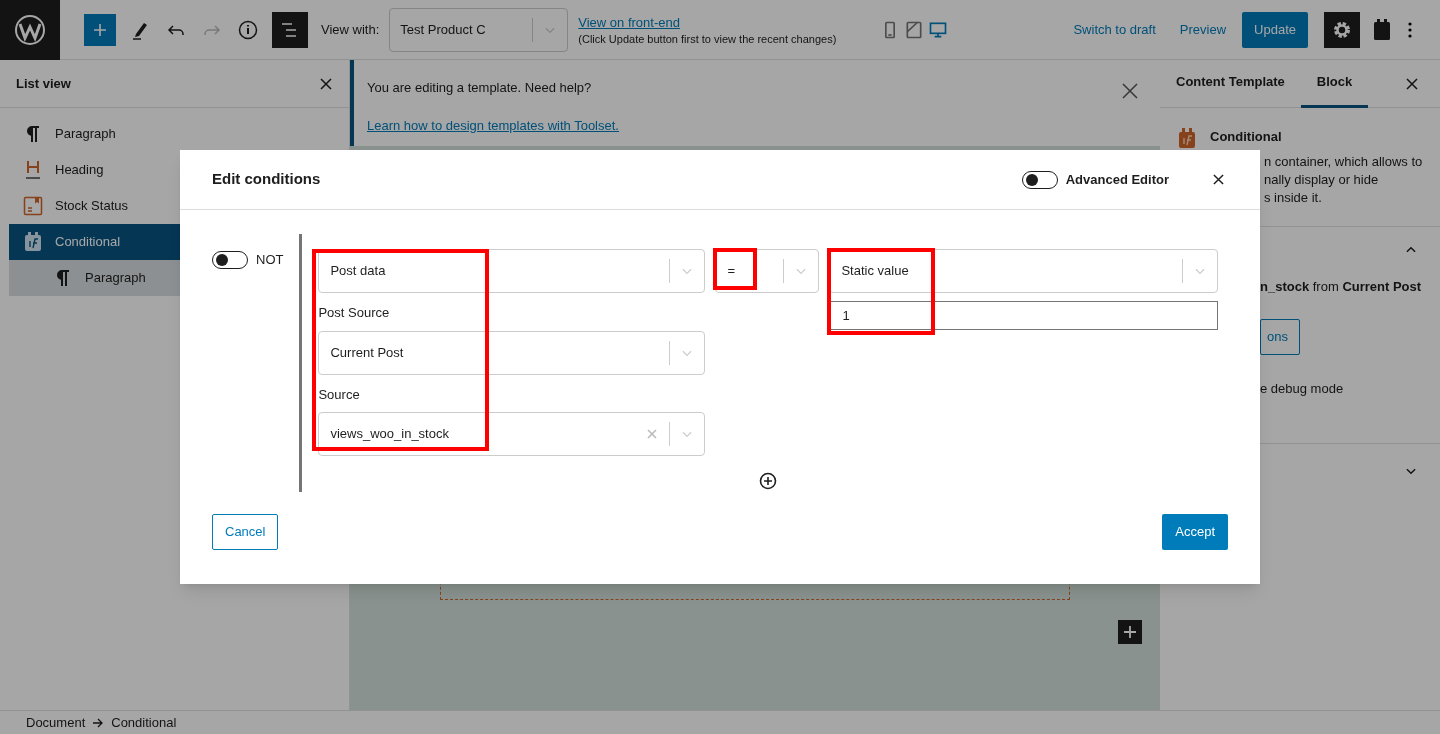  Describe the element at coordinates (33, 206) in the screenshot. I see `box-icon` at that location.